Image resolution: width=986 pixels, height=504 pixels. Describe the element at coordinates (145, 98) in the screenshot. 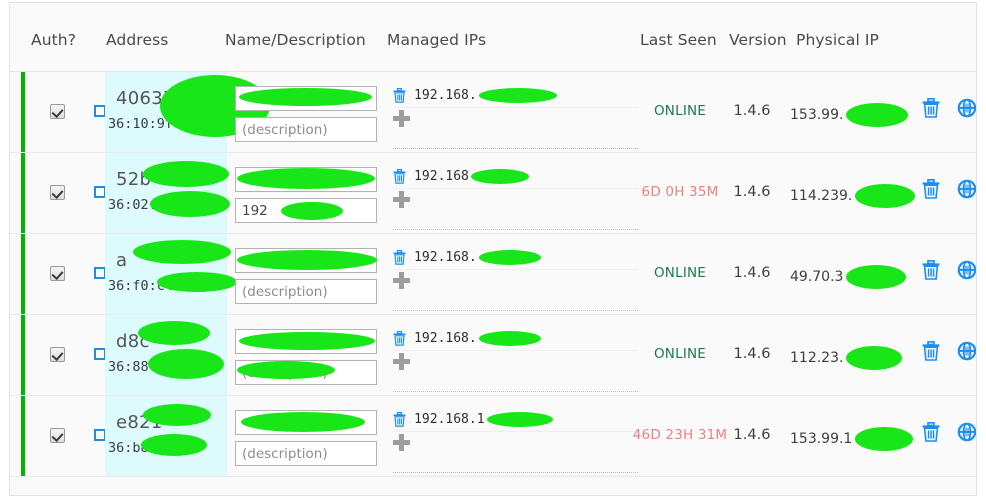

I see `member-node-id: 40637` at that location.